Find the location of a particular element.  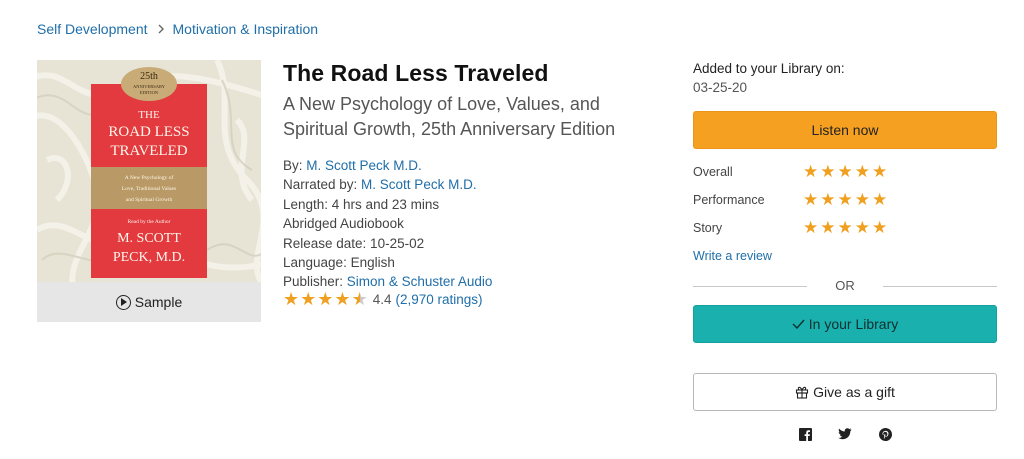

added-to-library-label: Added to your Library on: is located at coordinates (769, 68).